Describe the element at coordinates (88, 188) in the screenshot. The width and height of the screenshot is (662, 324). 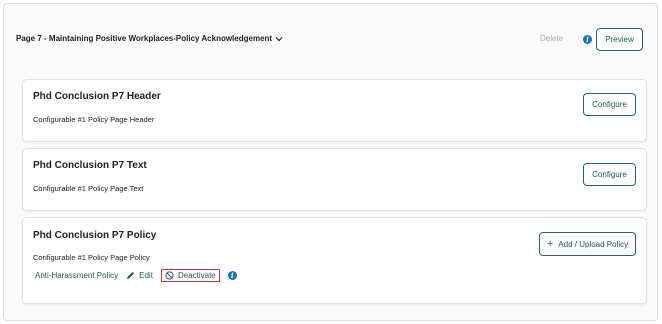
I see `card-subtitle: Configurable #1 Policy Page Text` at that location.